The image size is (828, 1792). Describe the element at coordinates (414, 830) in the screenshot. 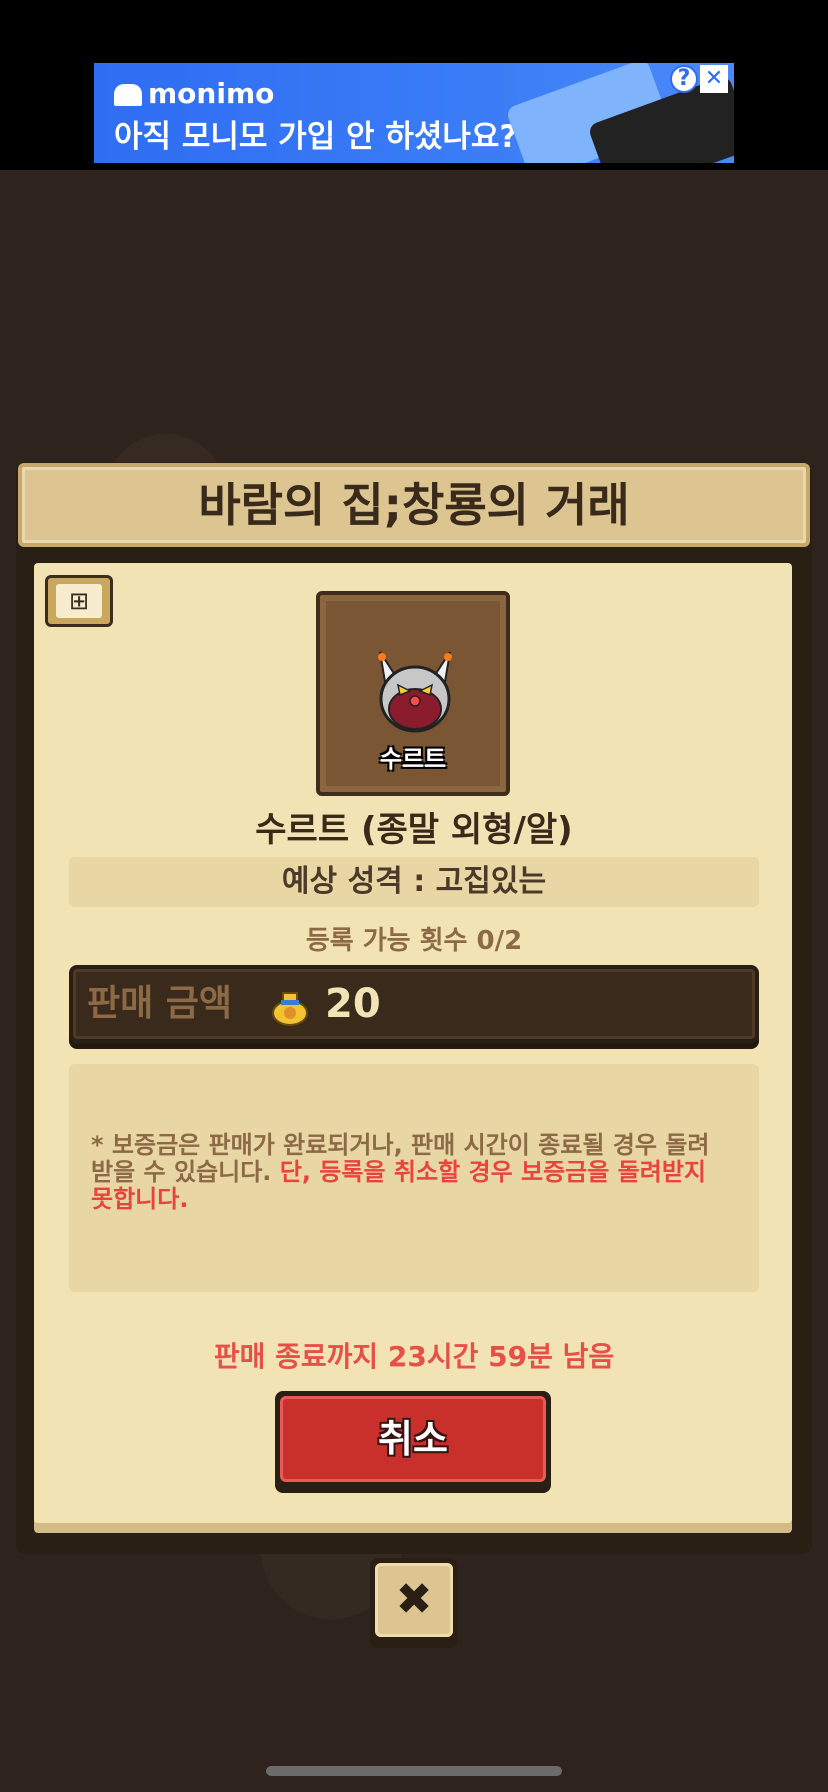

I see `item-name: 수르트 (종말 외형/알)` at that location.